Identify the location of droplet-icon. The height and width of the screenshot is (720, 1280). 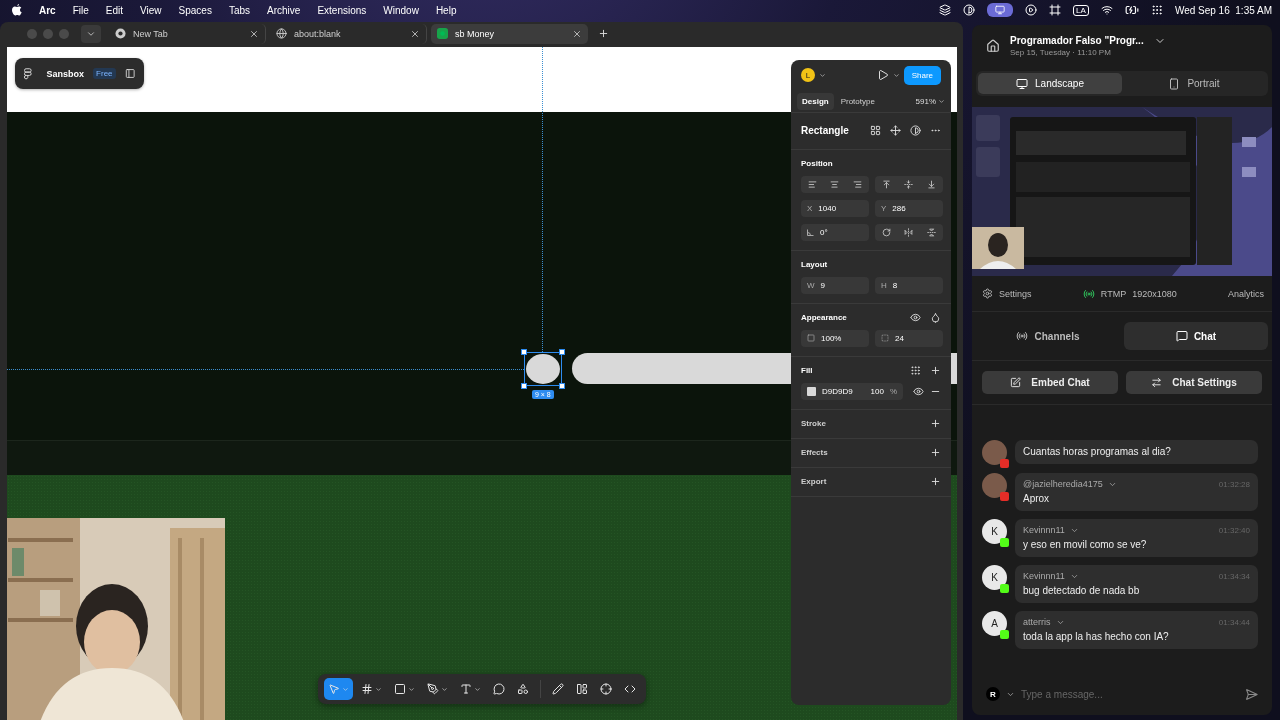
(935, 317).